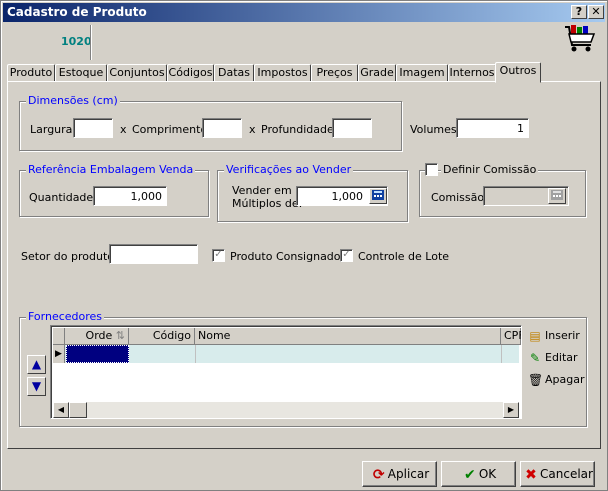 This screenshot has width=608, height=491. Describe the element at coordinates (120, 335) in the screenshot. I see `sort-icon: ⇅` at that location.